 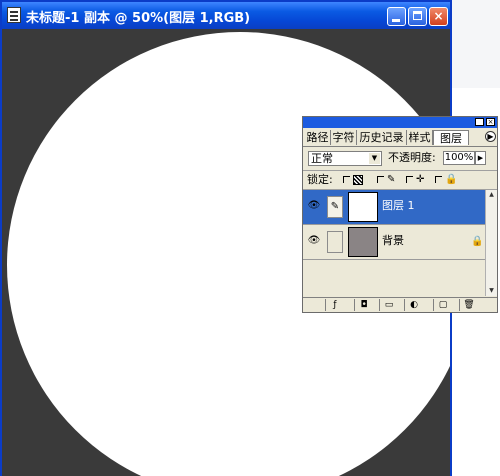 I want to click on maximize-button, so click(x=417, y=16).